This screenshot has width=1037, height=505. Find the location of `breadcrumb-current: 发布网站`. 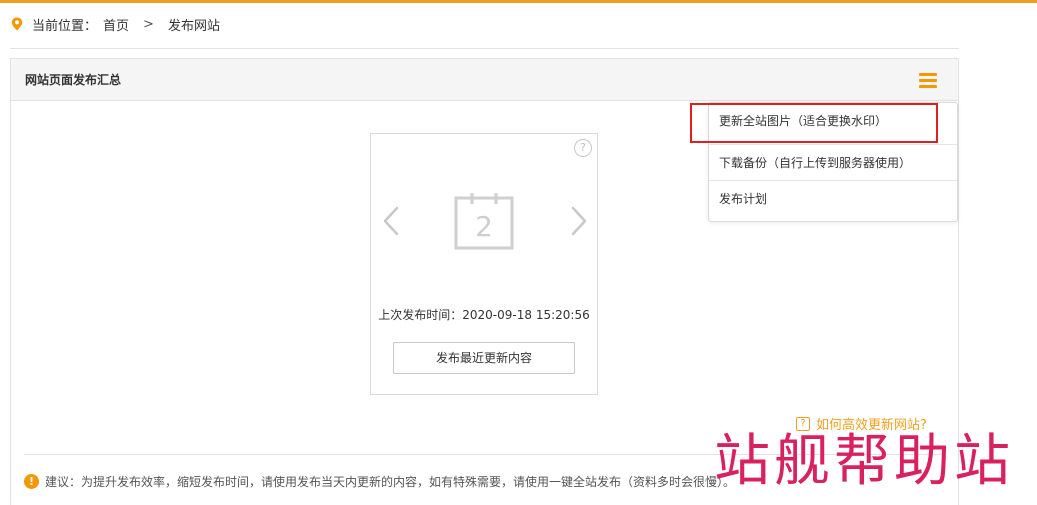

breadcrumb-current: 发布网站 is located at coordinates (193, 26).